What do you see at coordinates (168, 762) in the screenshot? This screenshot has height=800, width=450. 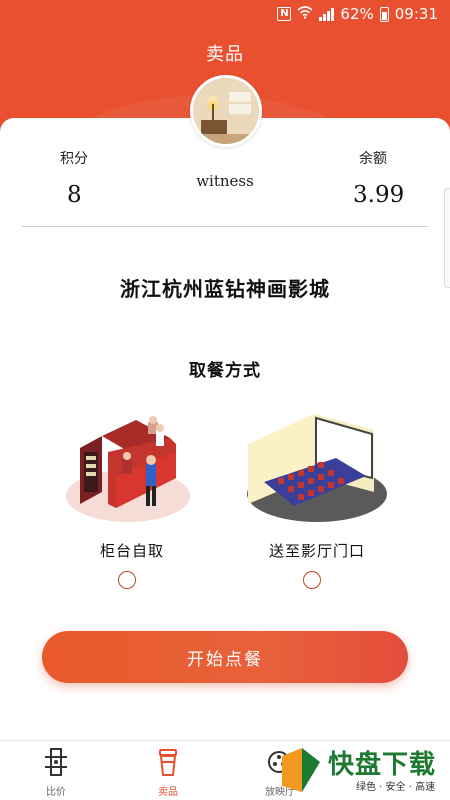 I see `drink-cup-icon` at bounding box center [168, 762].